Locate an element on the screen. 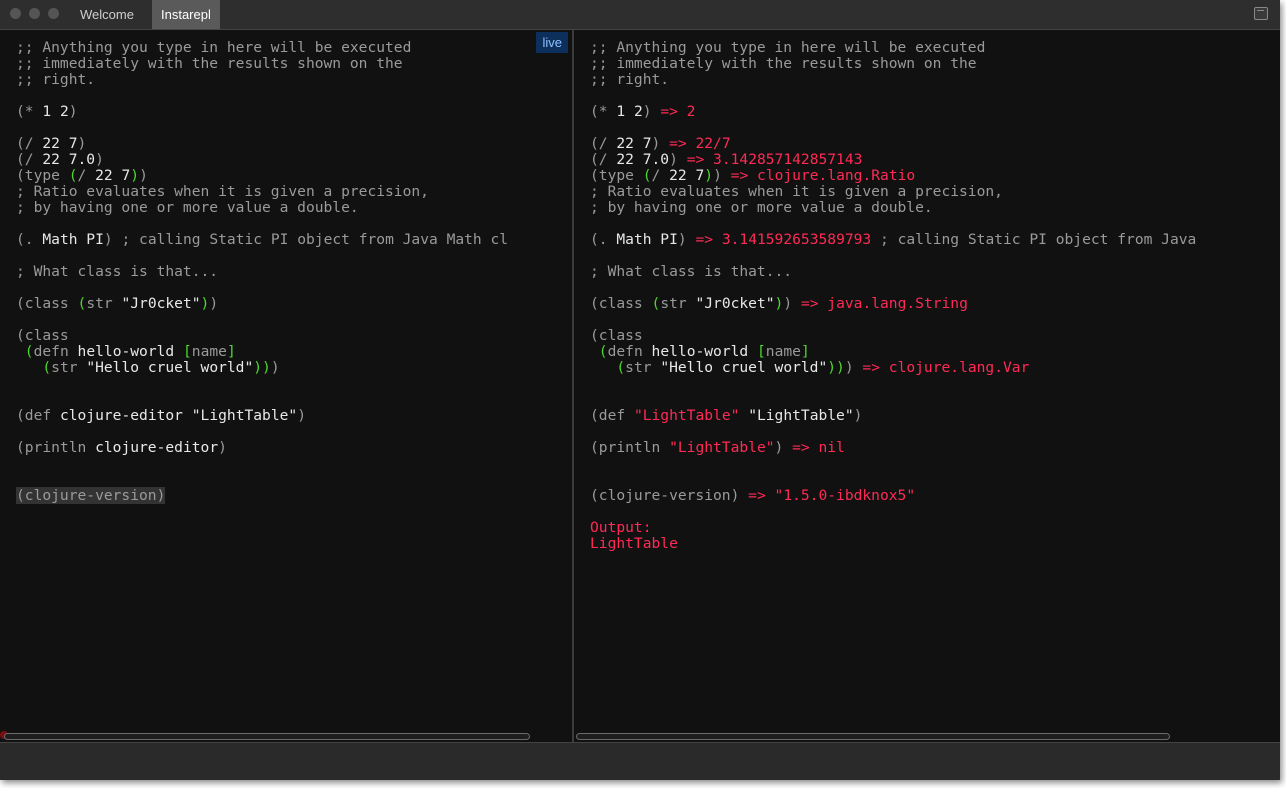 The image size is (1286, 788). result-class-str: => java.lang.String is located at coordinates (884, 303).